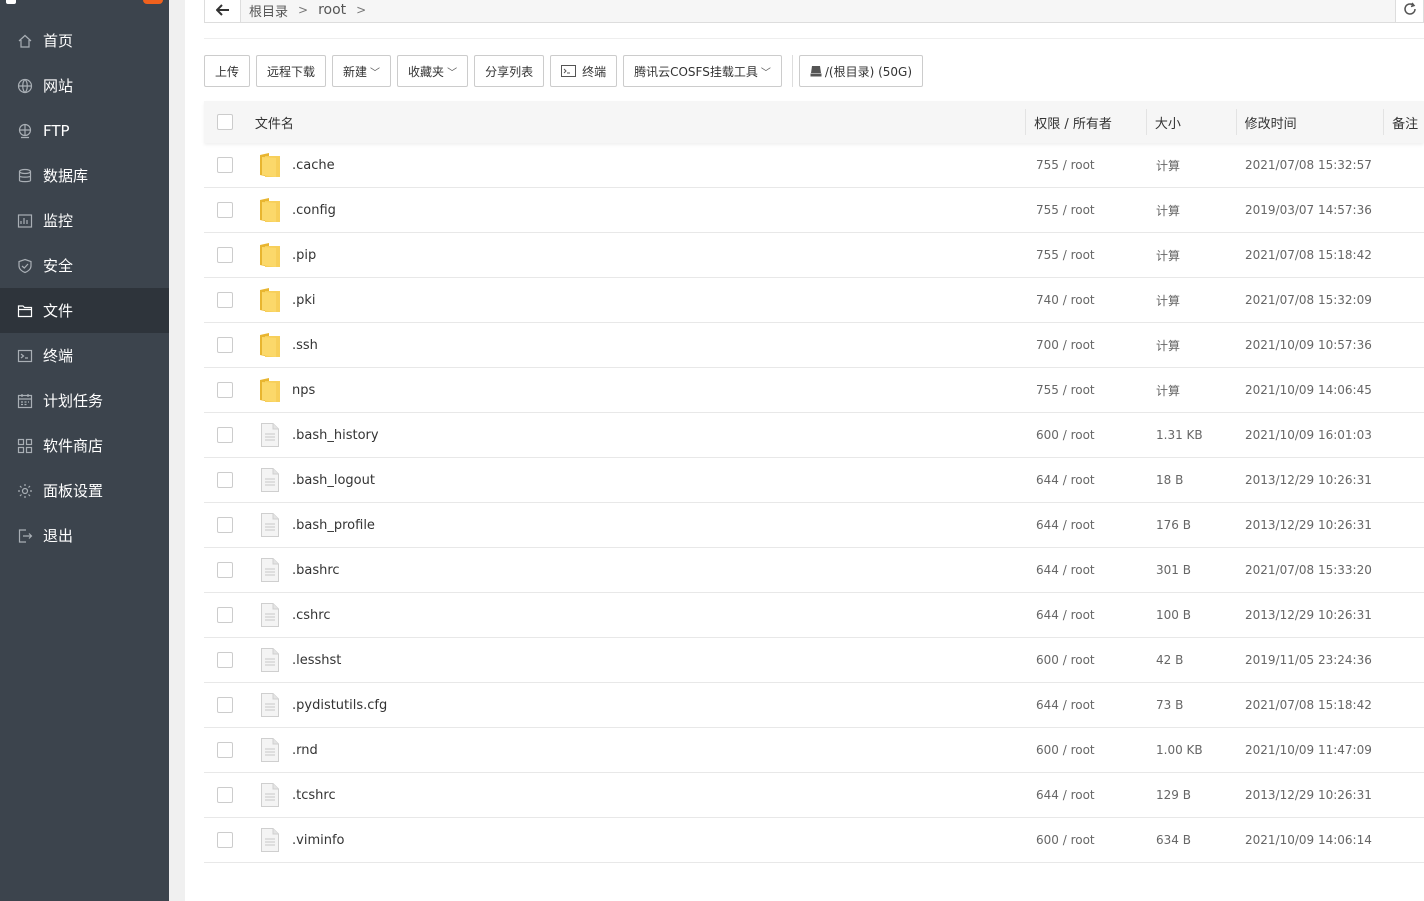 The height and width of the screenshot is (901, 1424). What do you see at coordinates (311, 615) in the screenshot?
I see `file-name: .cshrc` at bounding box center [311, 615].